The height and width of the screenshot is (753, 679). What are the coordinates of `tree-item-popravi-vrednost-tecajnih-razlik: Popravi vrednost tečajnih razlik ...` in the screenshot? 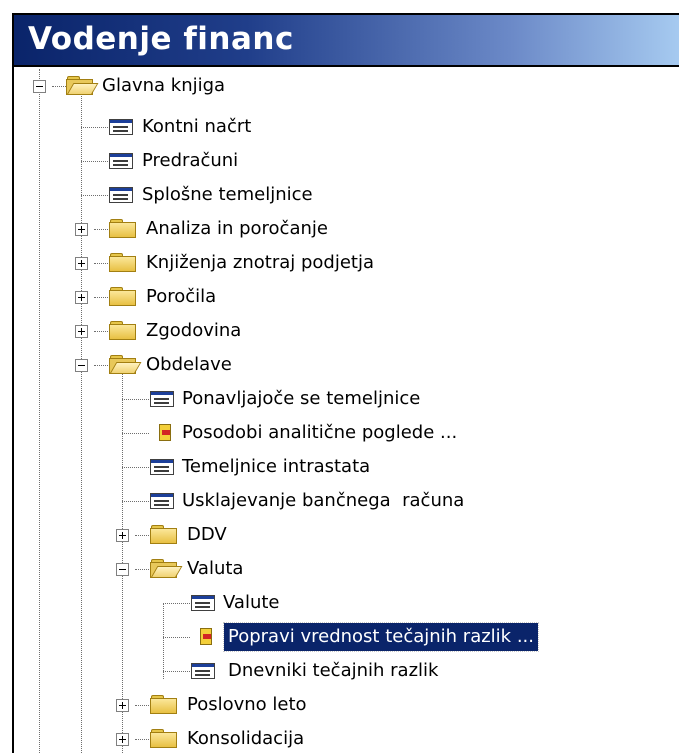 It's located at (314, 637).